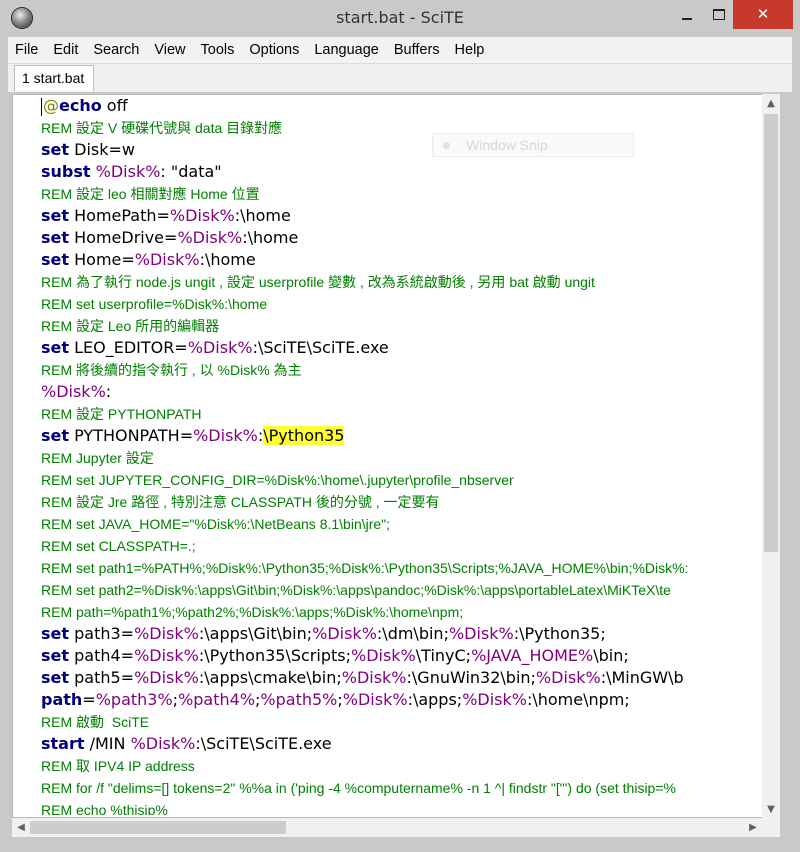  Describe the element at coordinates (118, 546) in the screenshot. I see `text-token: REM set CLASSPATH=.;` at that location.